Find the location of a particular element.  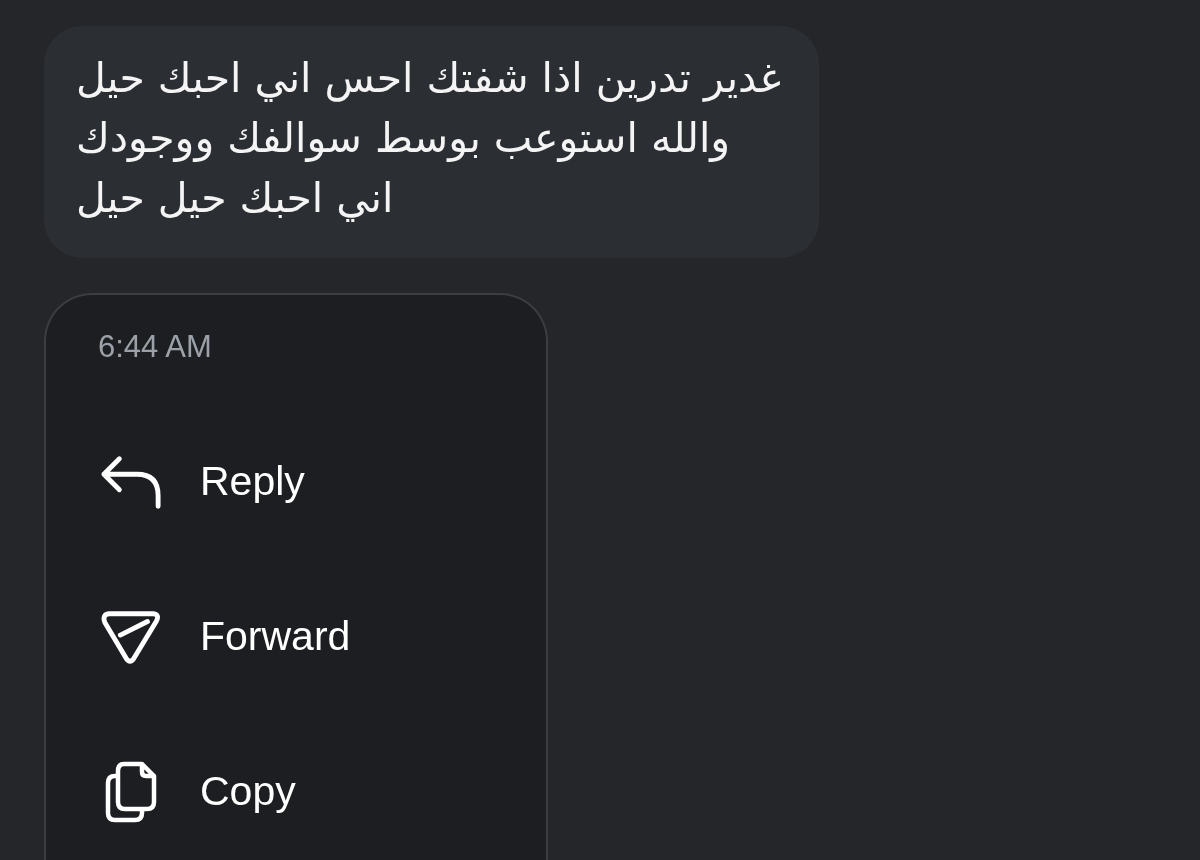

menu-item: Copy is located at coordinates (197, 787).